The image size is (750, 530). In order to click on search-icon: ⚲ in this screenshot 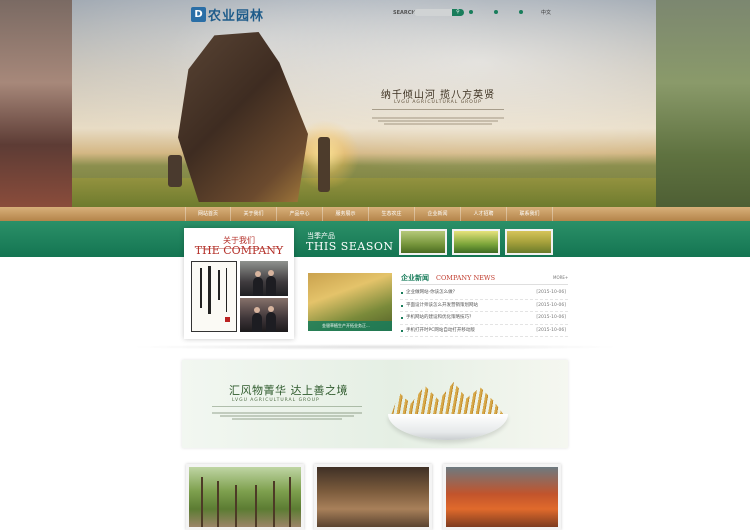, I will do `click(458, 12)`.